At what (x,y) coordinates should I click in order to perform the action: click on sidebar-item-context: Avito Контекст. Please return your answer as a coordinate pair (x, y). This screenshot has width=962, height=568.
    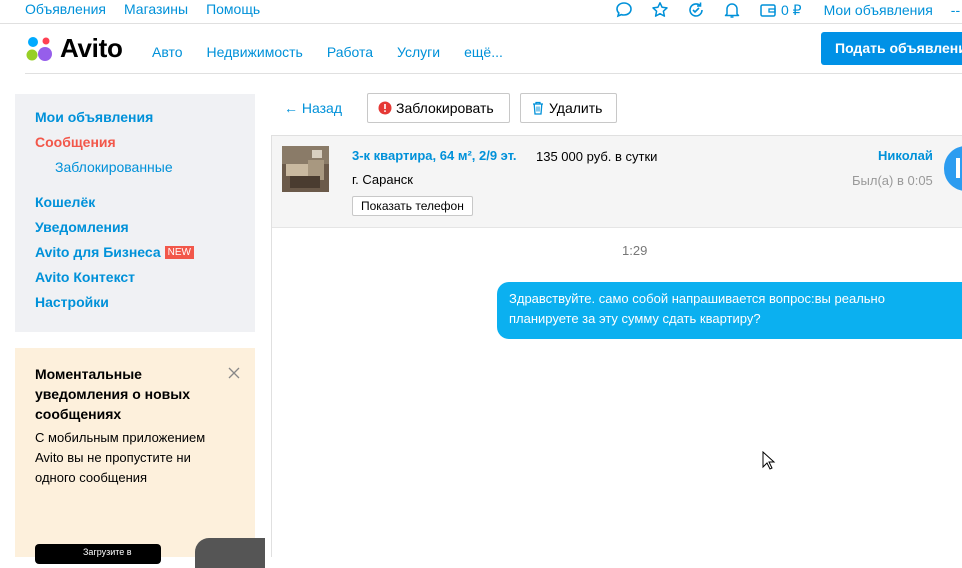
    Looking at the image, I should click on (85, 277).